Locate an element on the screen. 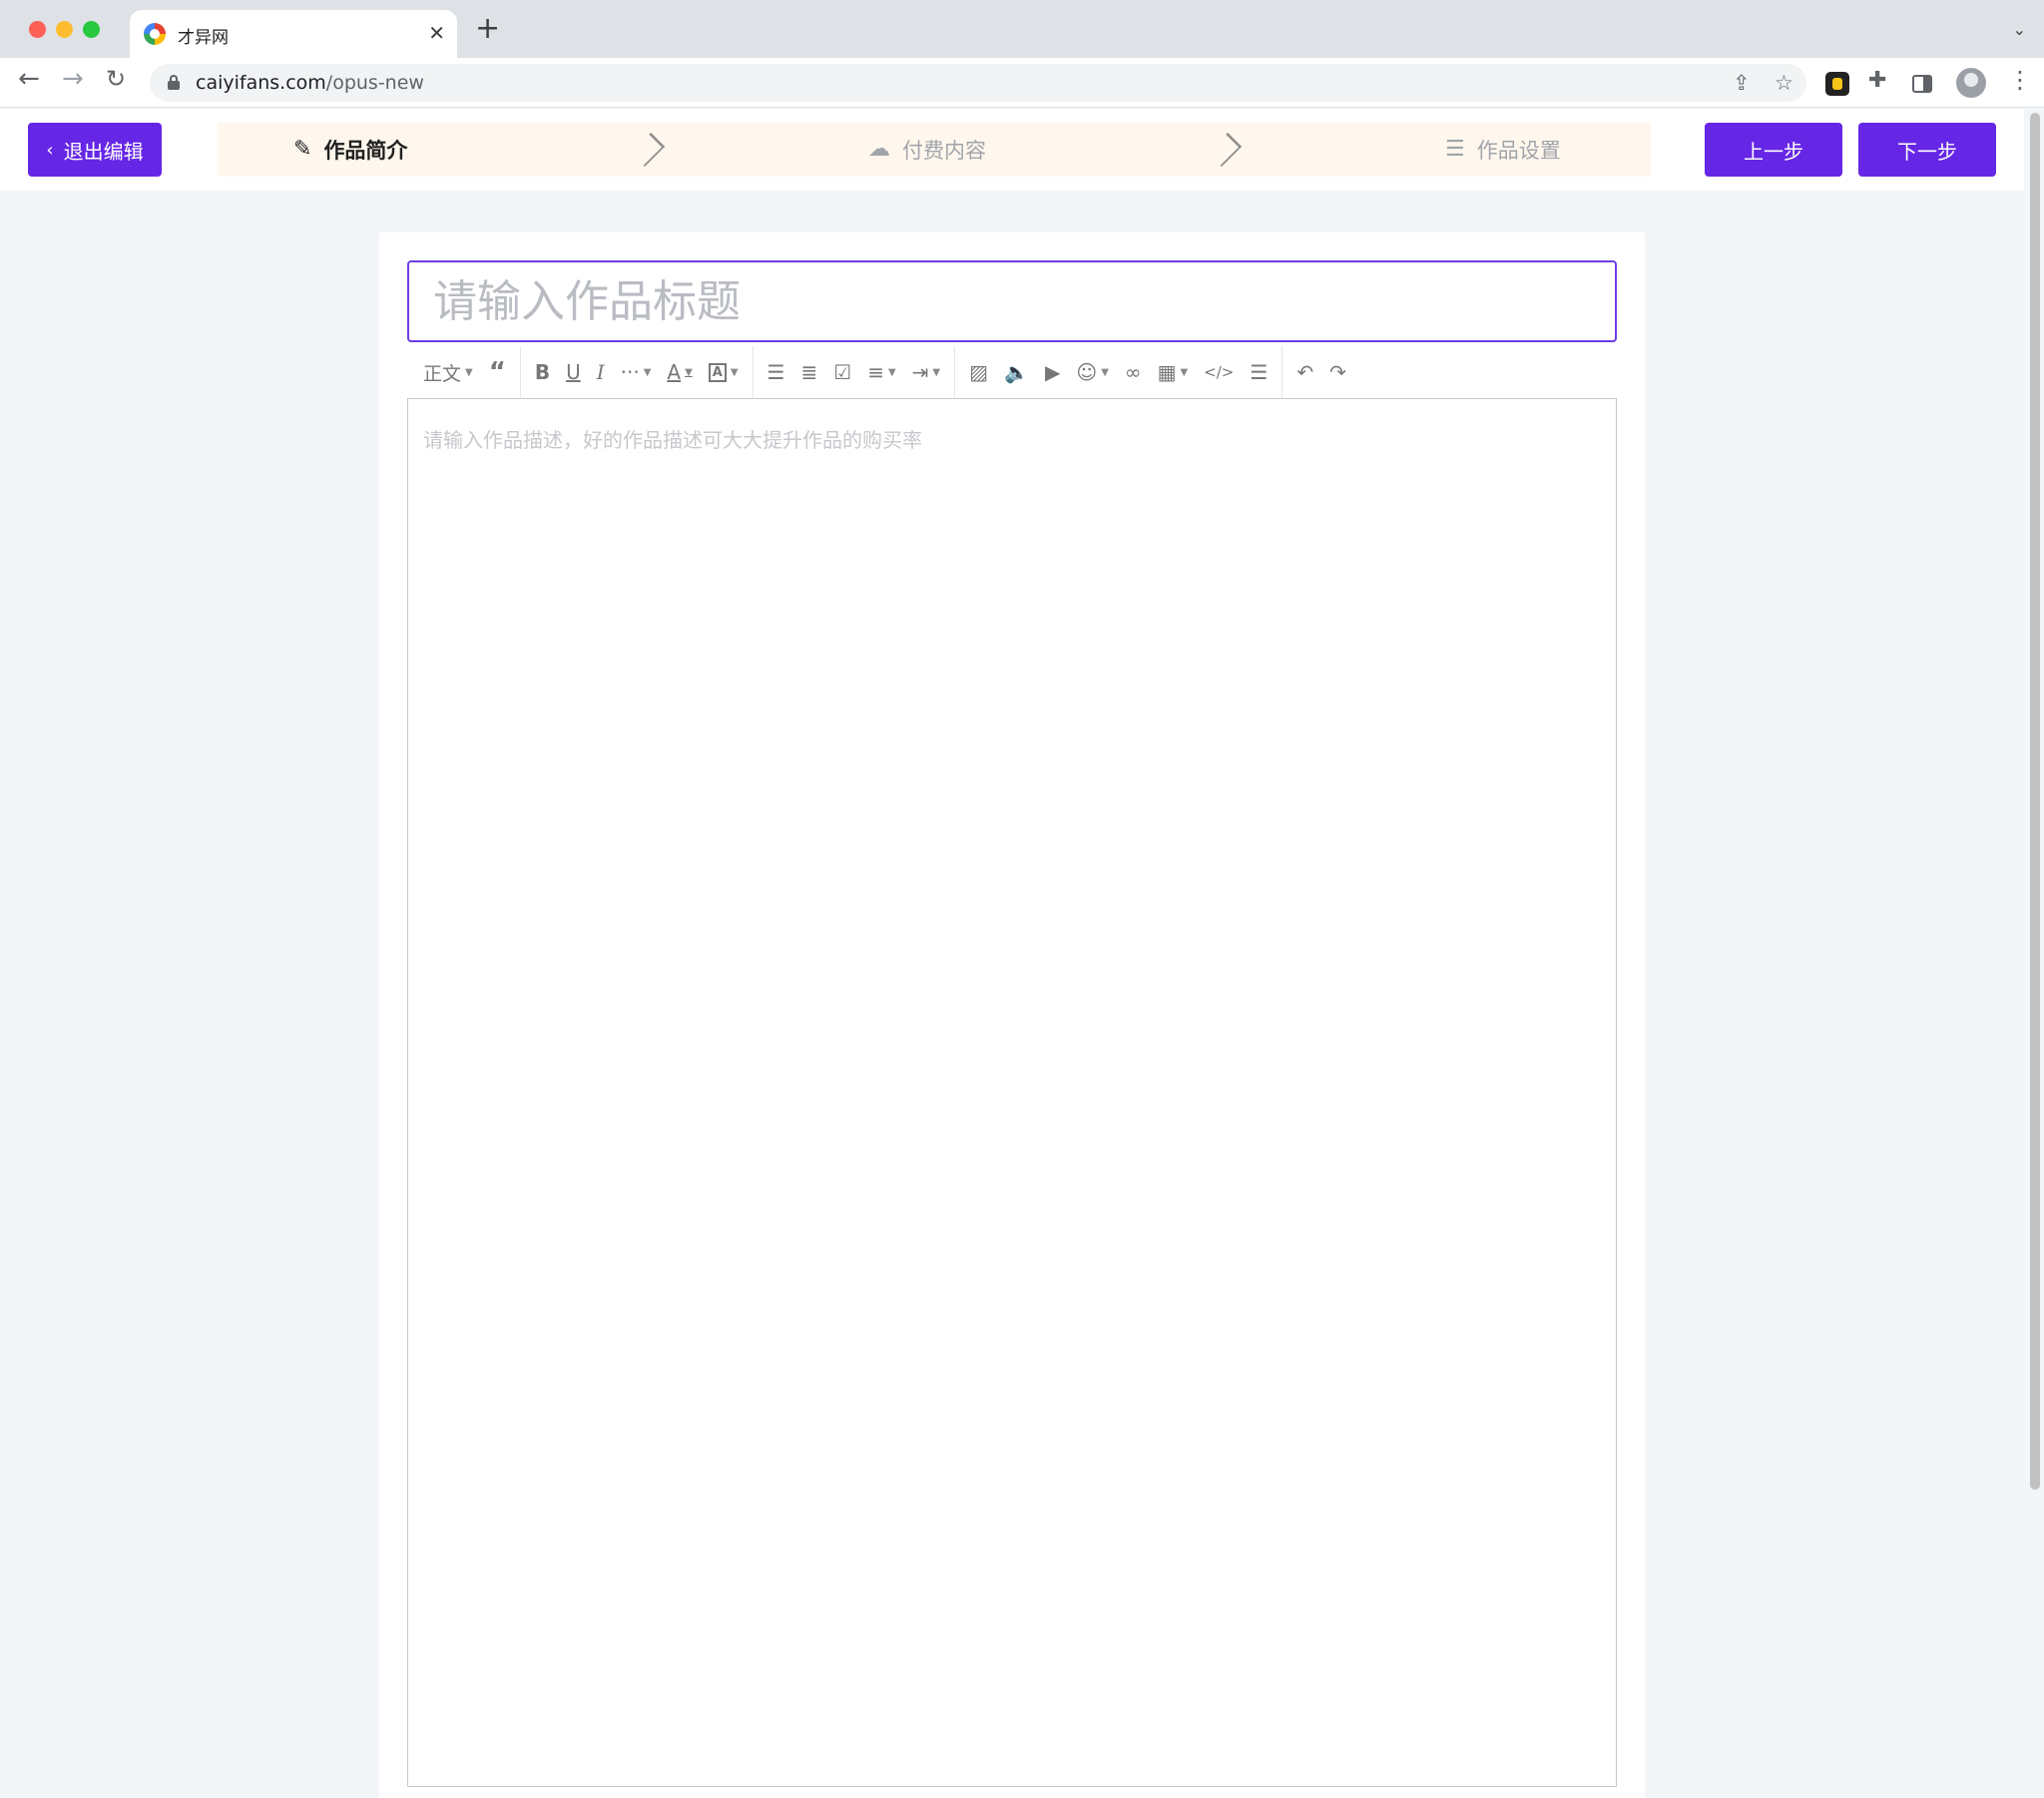 This screenshot has width=2044, height=1798. redo-icon: ↷ is located at coordinates (1337, 372).